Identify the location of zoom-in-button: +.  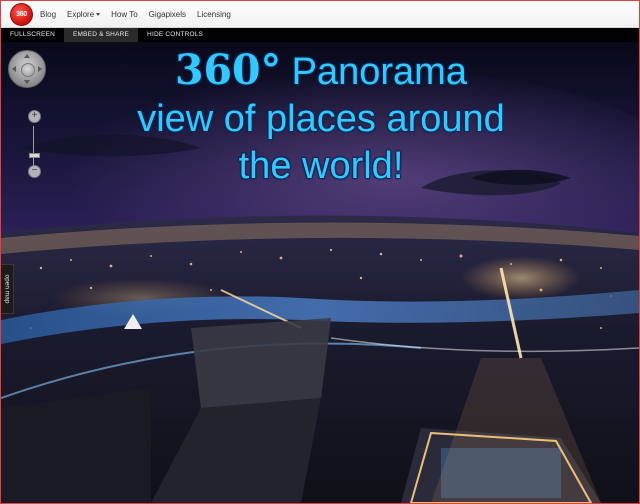
(34, 116).